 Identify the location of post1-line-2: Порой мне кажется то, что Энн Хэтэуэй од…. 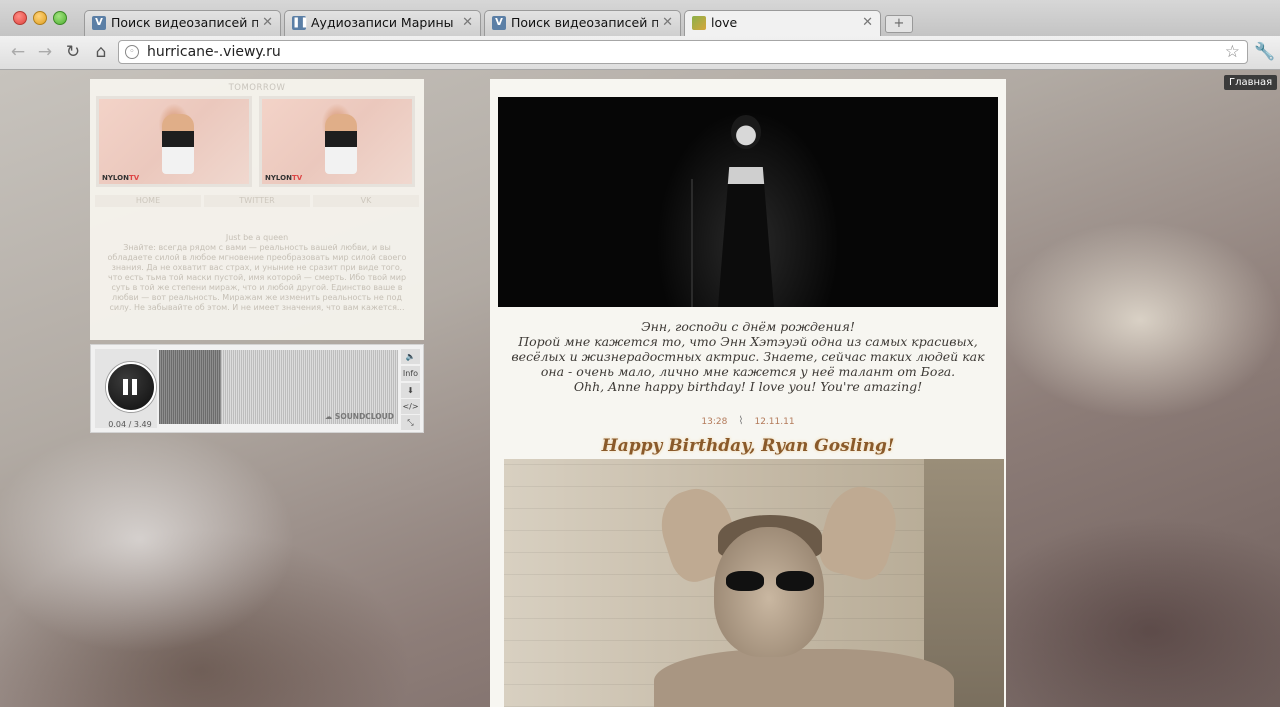
(748, 356).